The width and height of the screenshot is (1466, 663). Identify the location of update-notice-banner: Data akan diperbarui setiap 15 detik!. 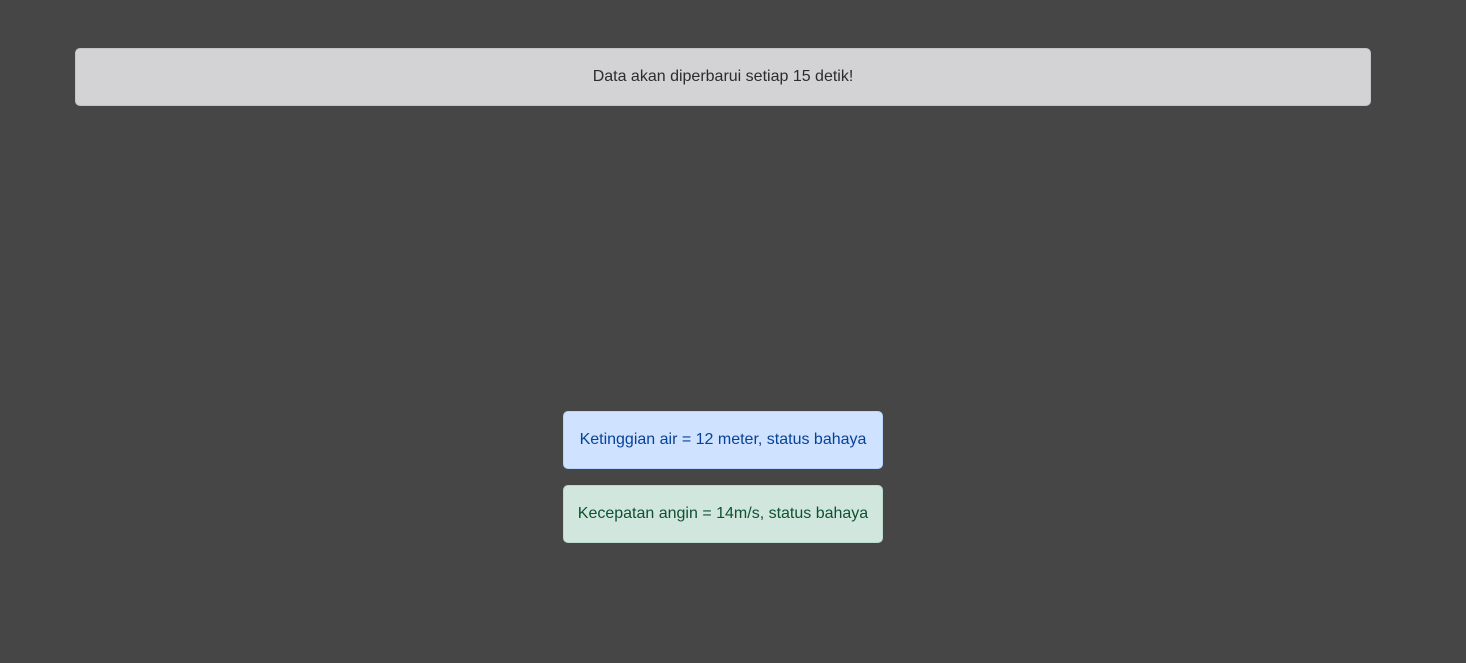
(723, 77).